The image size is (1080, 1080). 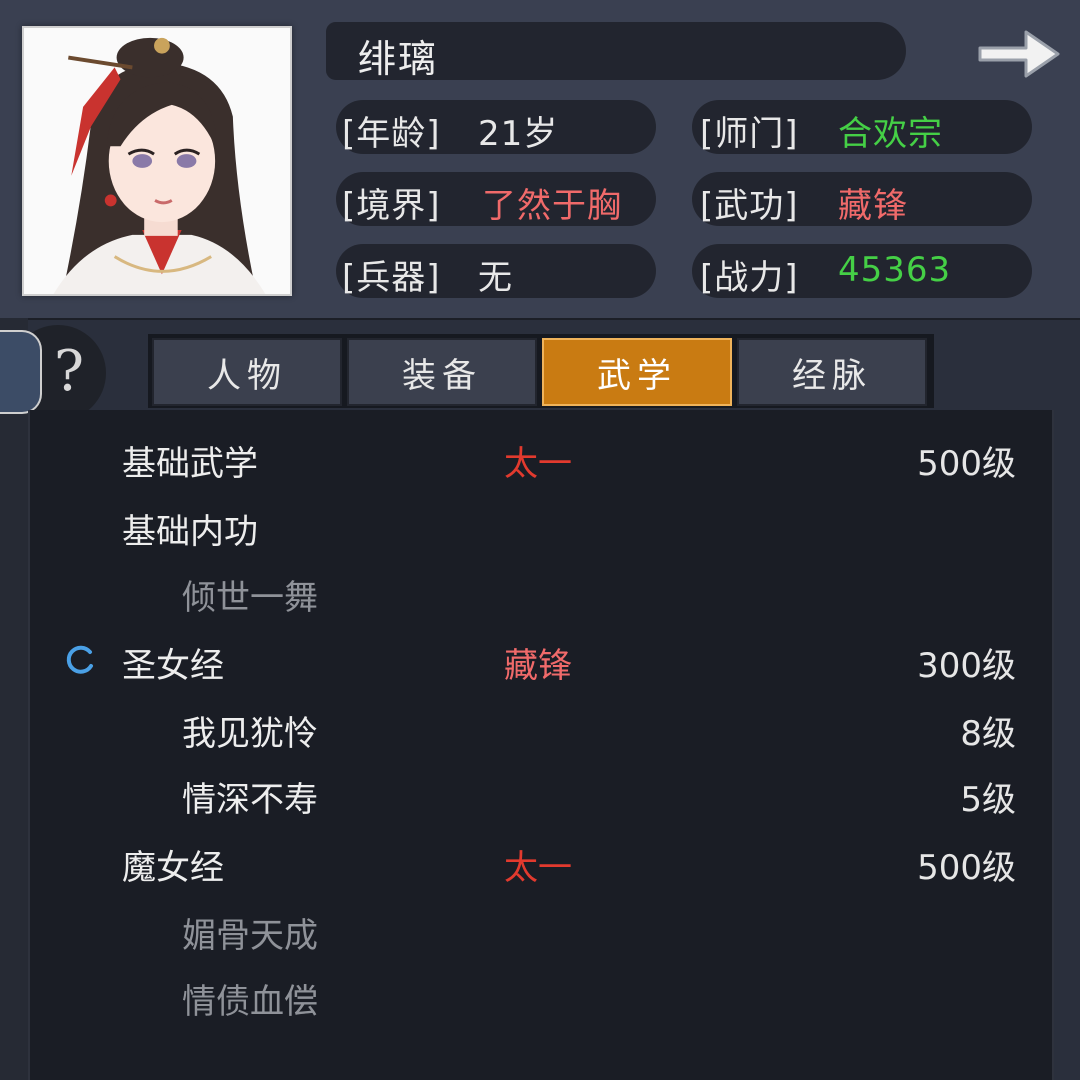 I want to click on list-item: 情债血偿, so click(x=543, y=996).